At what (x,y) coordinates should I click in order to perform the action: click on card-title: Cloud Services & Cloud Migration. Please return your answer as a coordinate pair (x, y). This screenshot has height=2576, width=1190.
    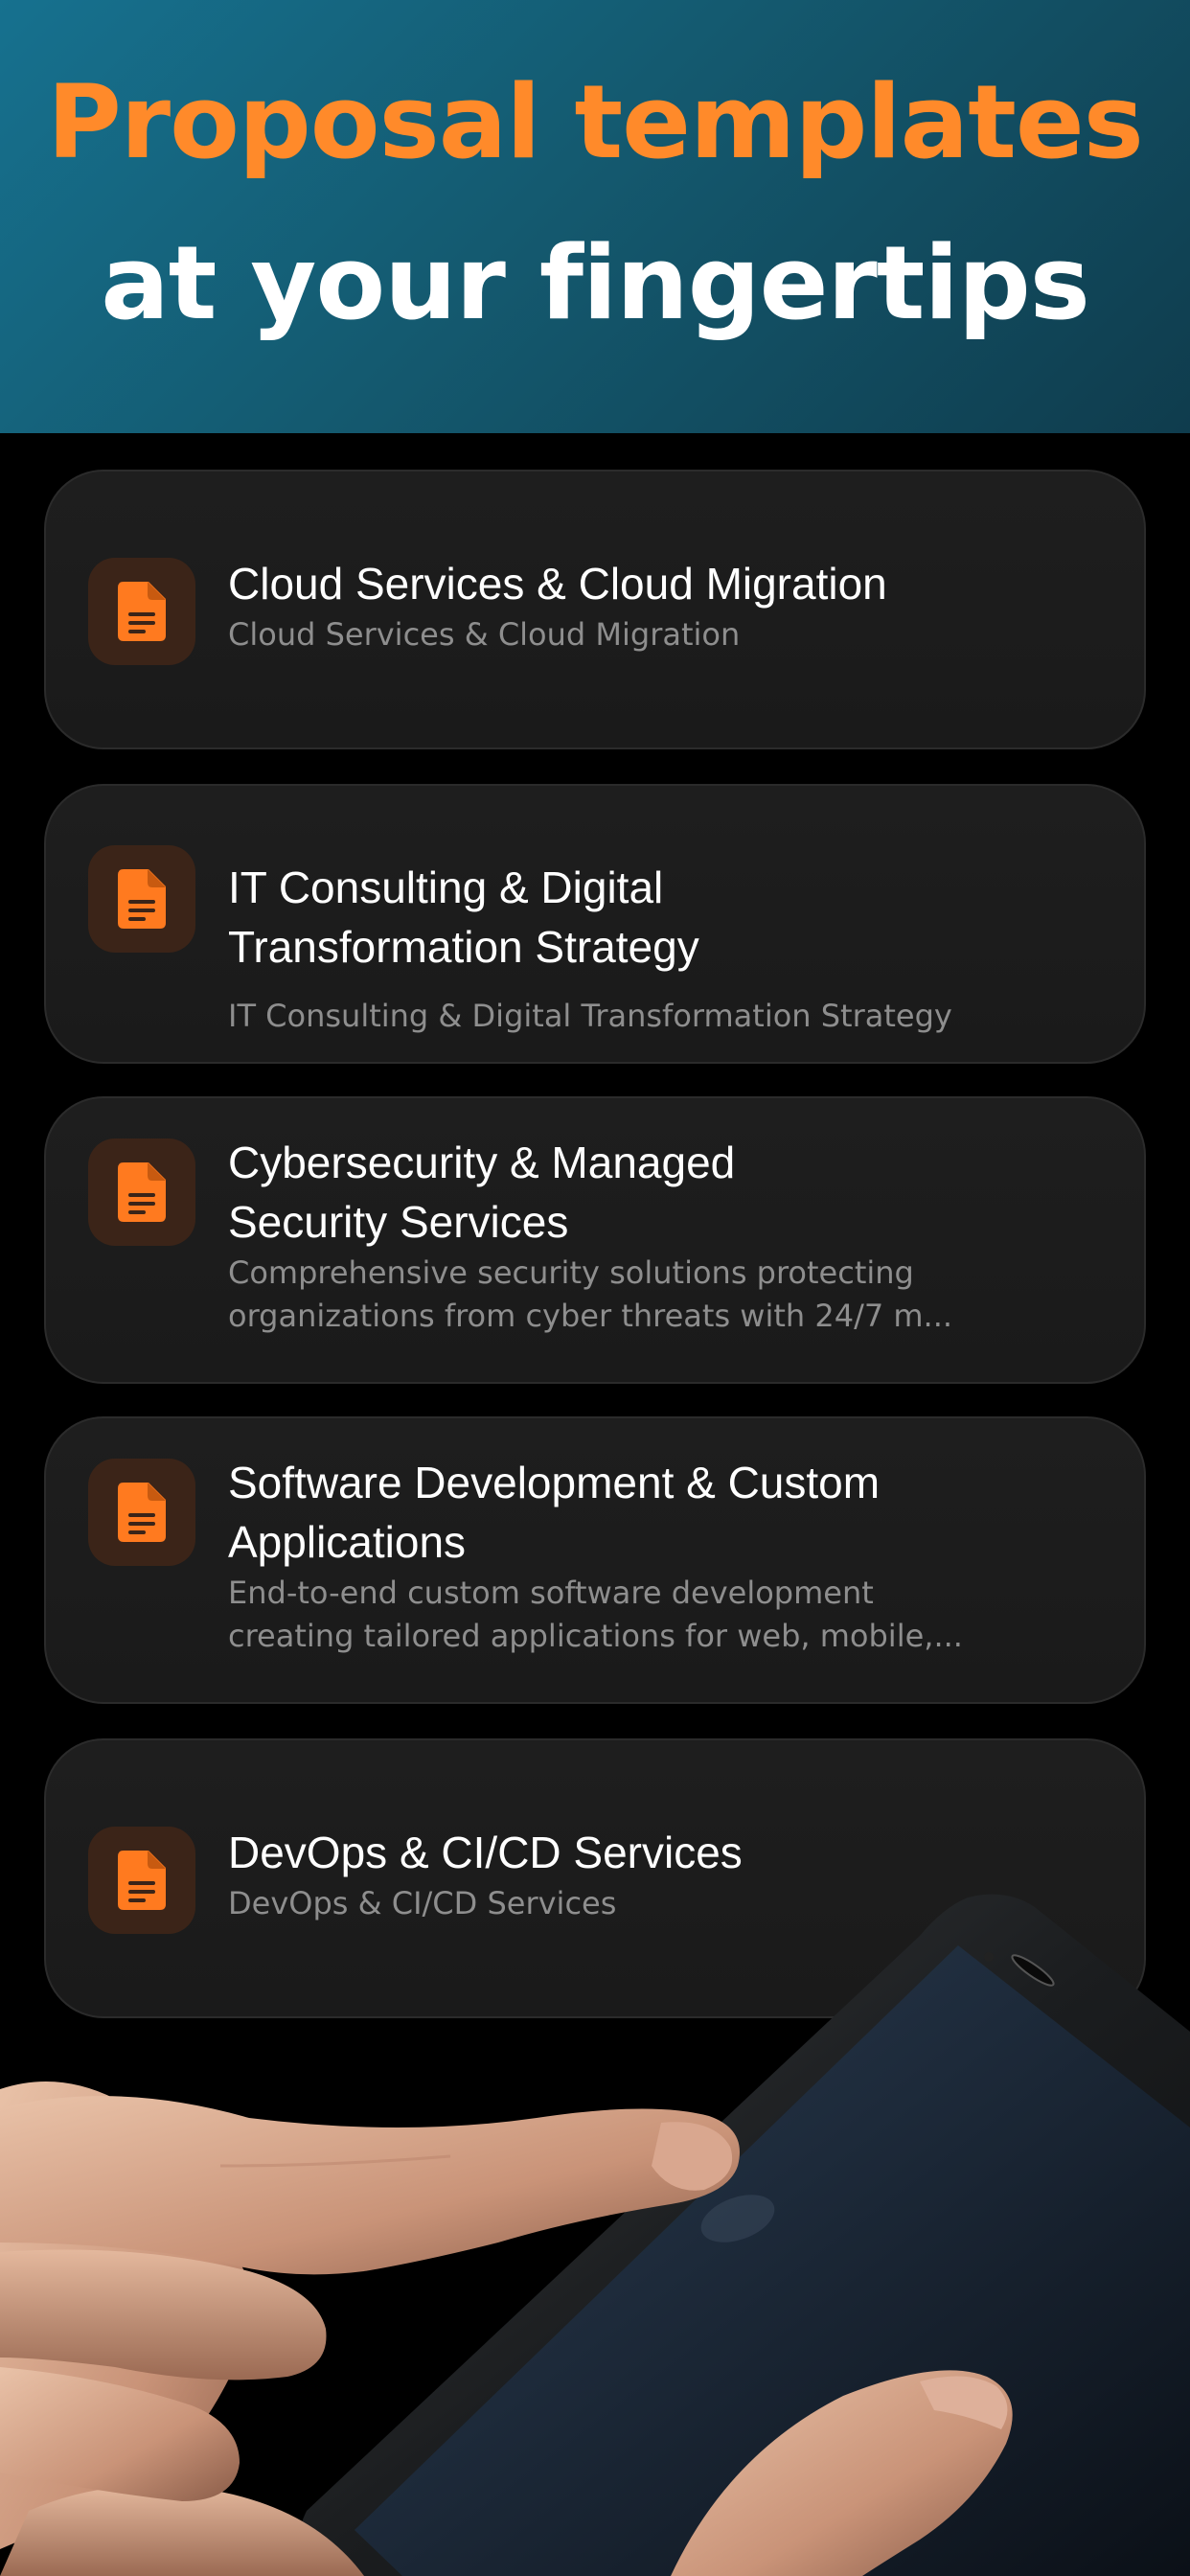
    Looking at the image, I should click on (558, 584).